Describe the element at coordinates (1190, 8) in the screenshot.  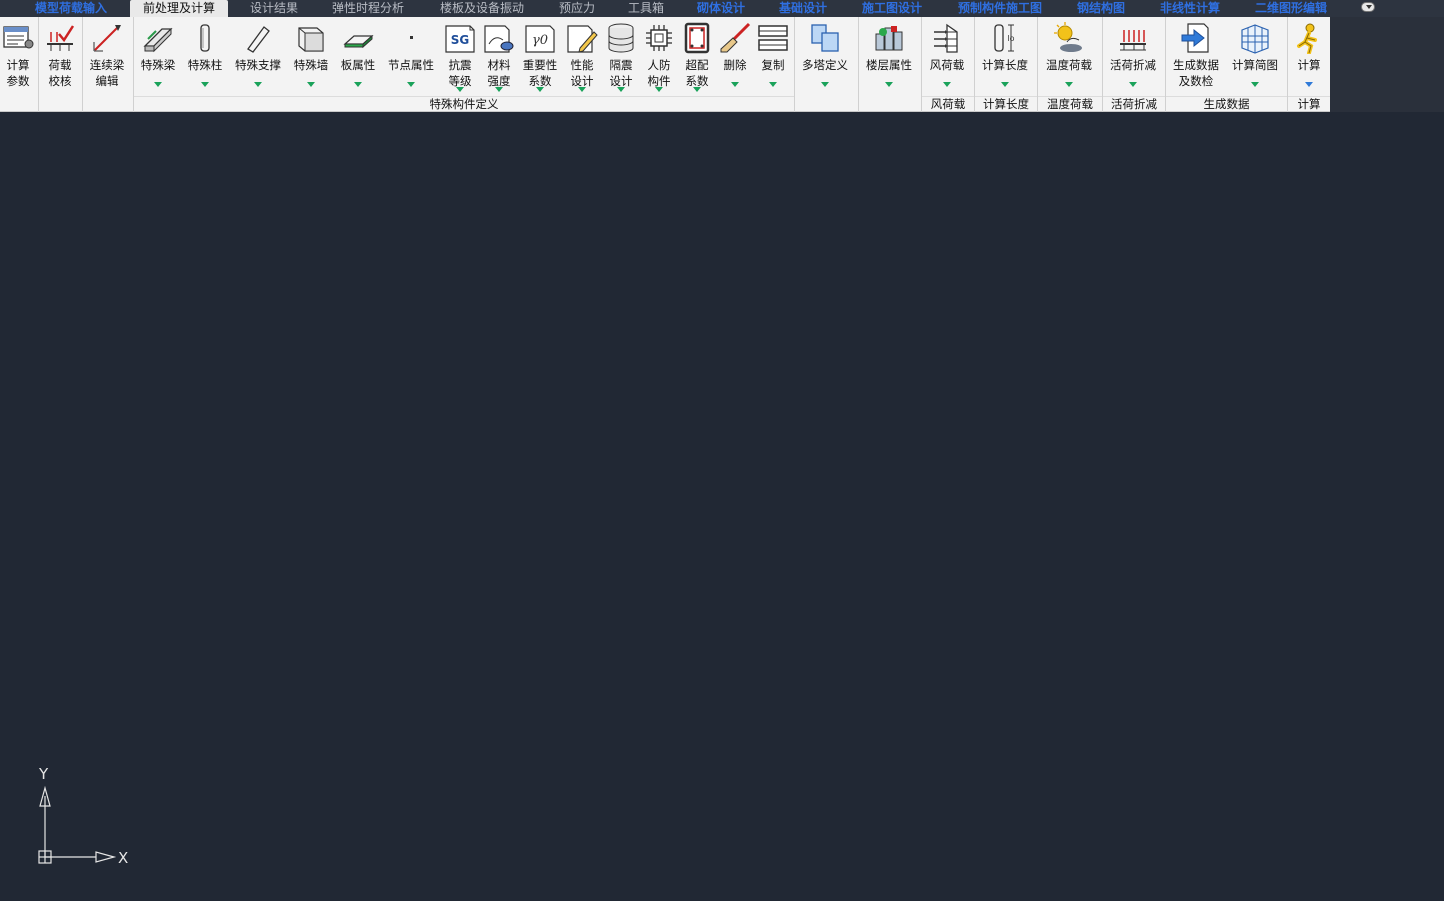
I see `tab-nonlinear-calc: 非线性计算` at that location.